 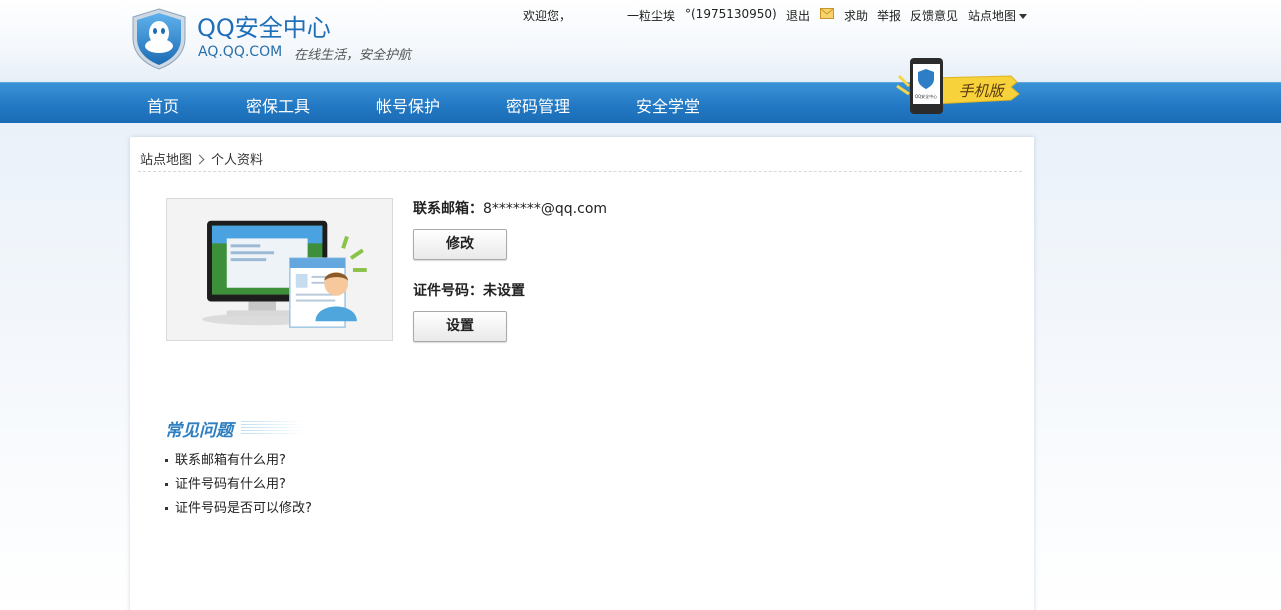 I want to click on mobile-version-badge: QQ安全中心 手机版, so click(x=959, y=87).